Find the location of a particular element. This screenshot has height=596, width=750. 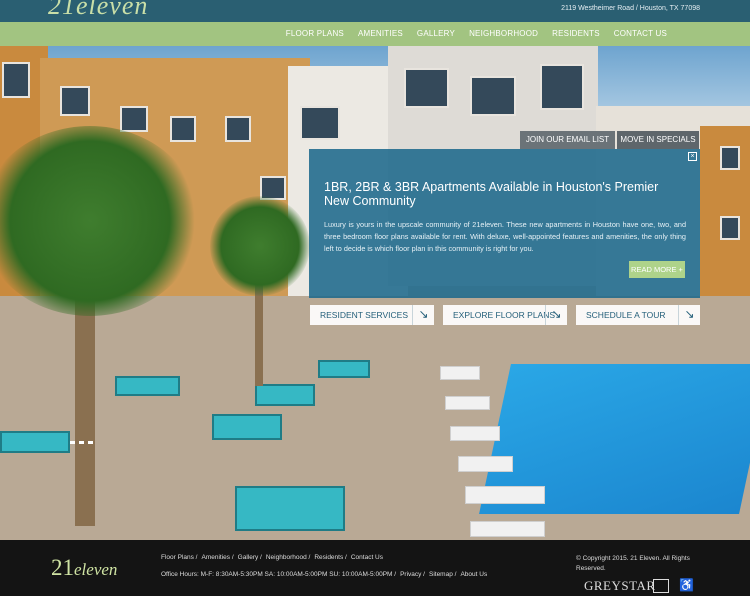

cta-label: SCHEDULE A TOUR is located at coordinates (626, 315).